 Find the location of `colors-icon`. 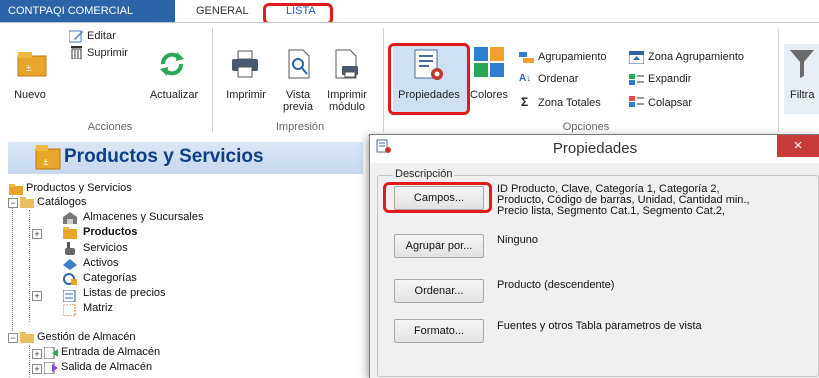

colors-icon is located at coordinates (489, 62).